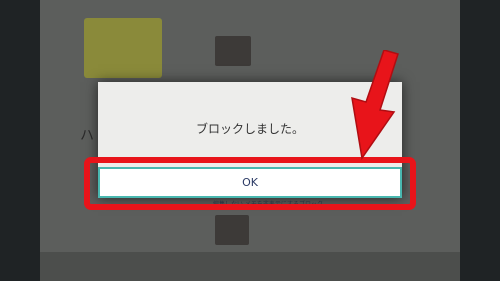  Describe the element at coordinates (123, 48) in the screenshot. I see `background-thumbnail` at that location.